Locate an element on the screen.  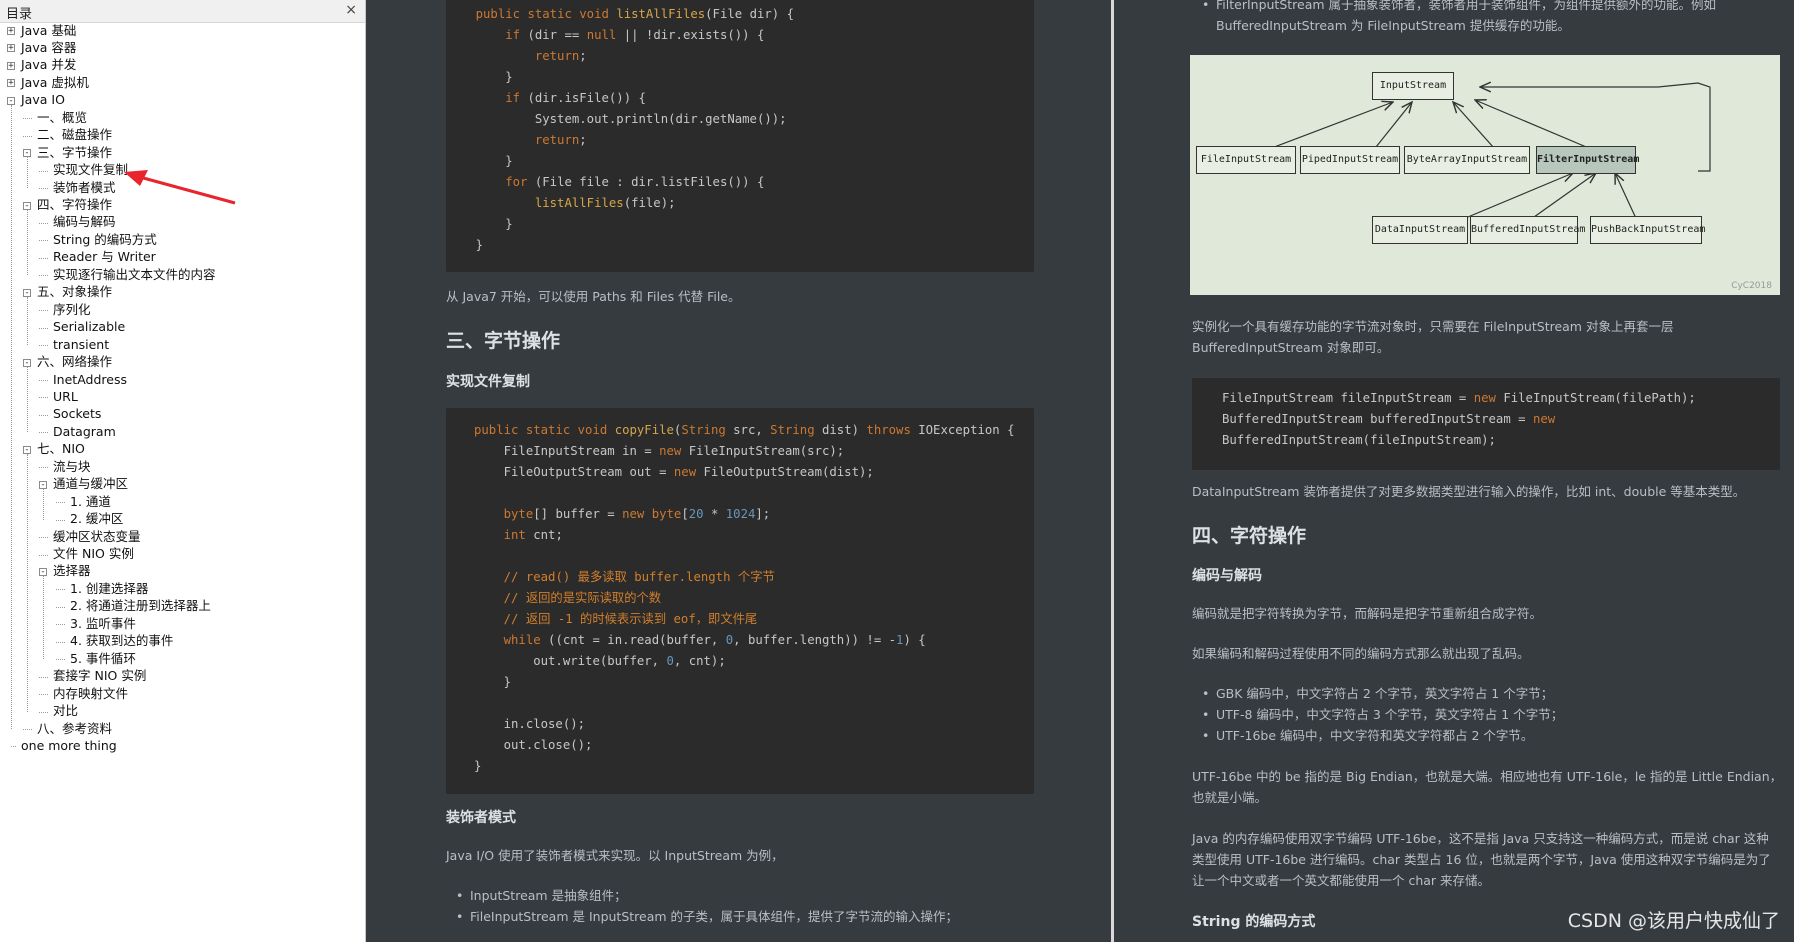
code-line: BufferedInputStream(fileInputStream); is located at coordinates (1359, 440).